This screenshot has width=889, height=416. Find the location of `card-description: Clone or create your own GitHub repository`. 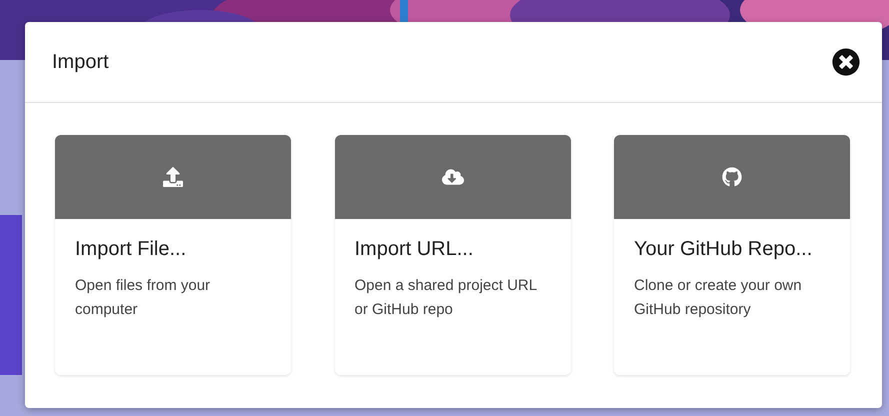

card-description: Clone or create your own GitHub repository is located at coordinates (718, 298).